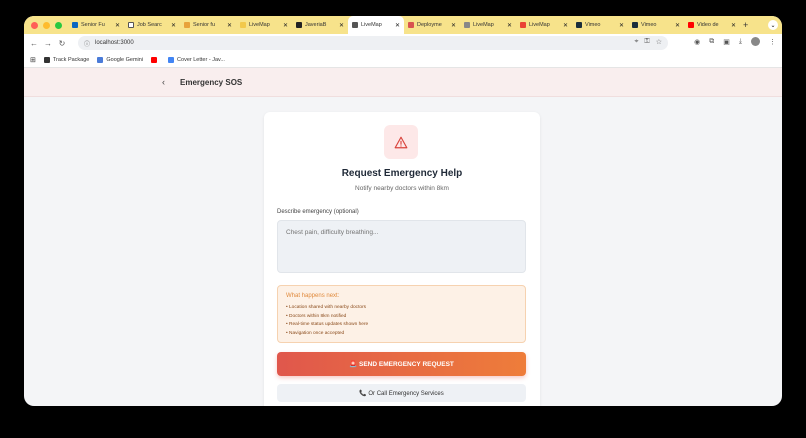 The width and height of the screenshot is (806, 438). What do you see at coordinates (401, 246) in the screenshot?
I see `emergency-description-input` at bounding box center [401, 246].